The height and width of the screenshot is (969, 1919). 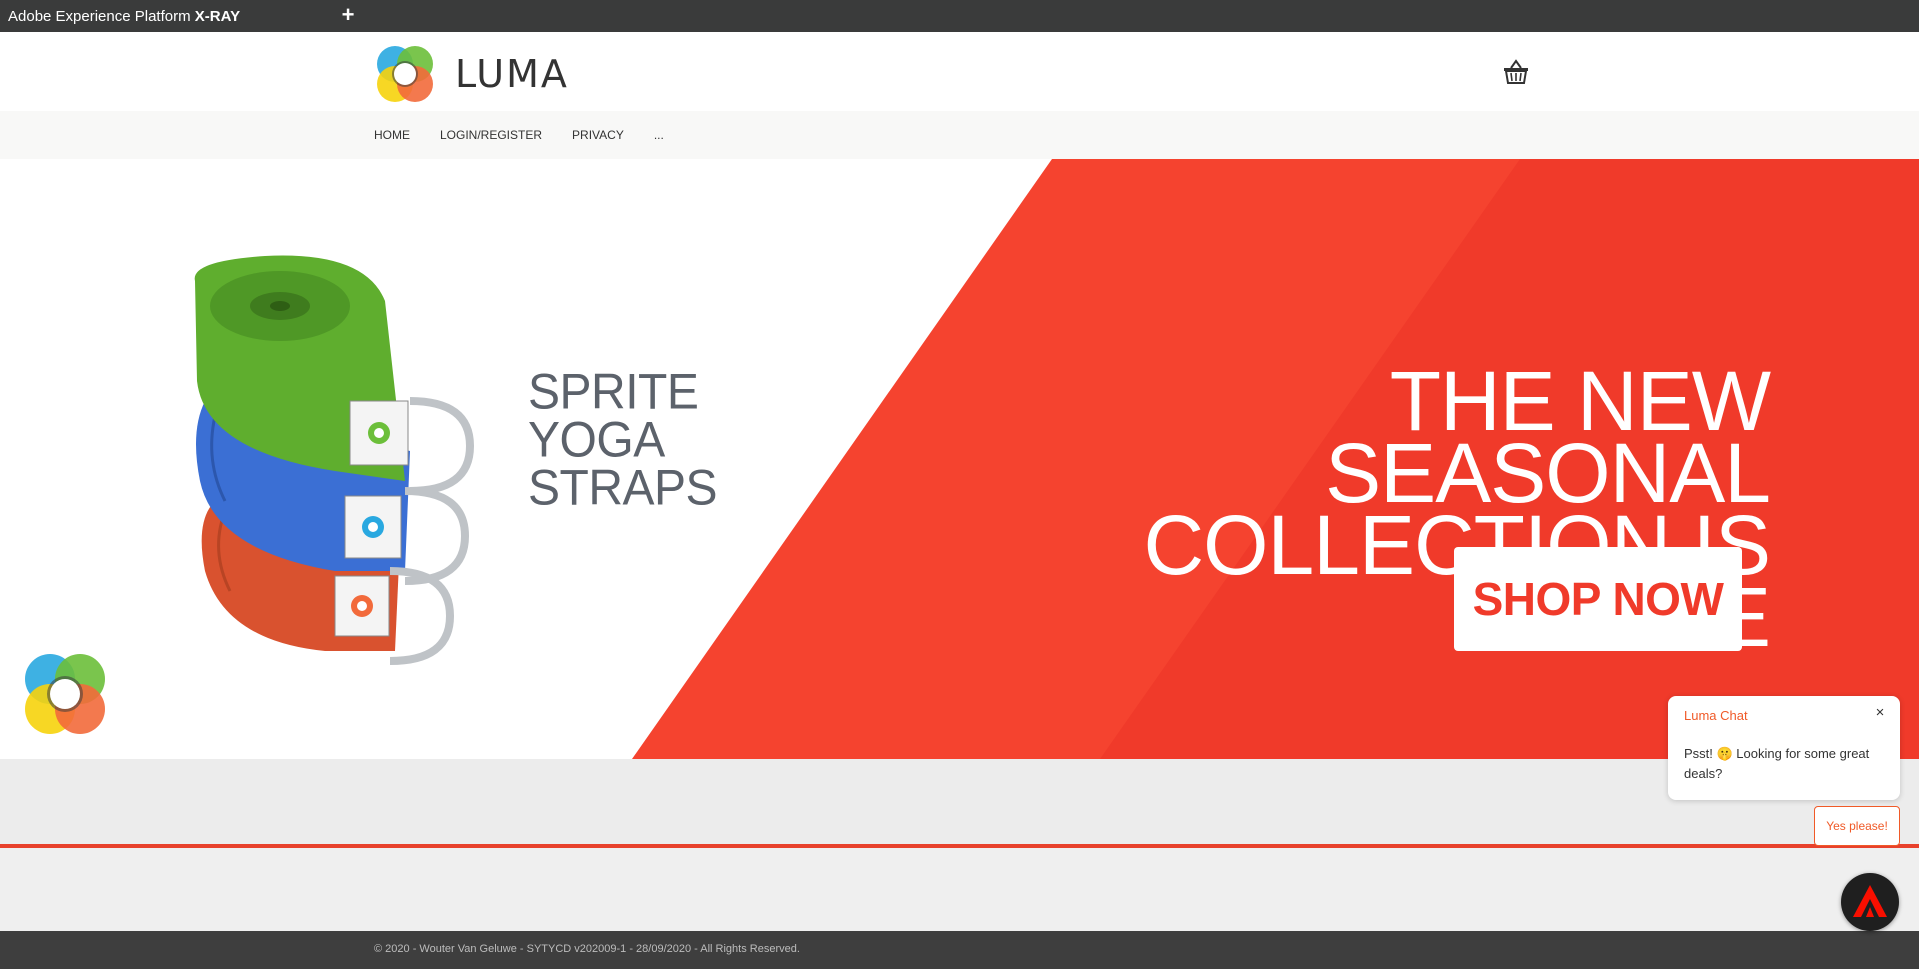 I want to click on content-band-lower, so click(x=959, y=889).